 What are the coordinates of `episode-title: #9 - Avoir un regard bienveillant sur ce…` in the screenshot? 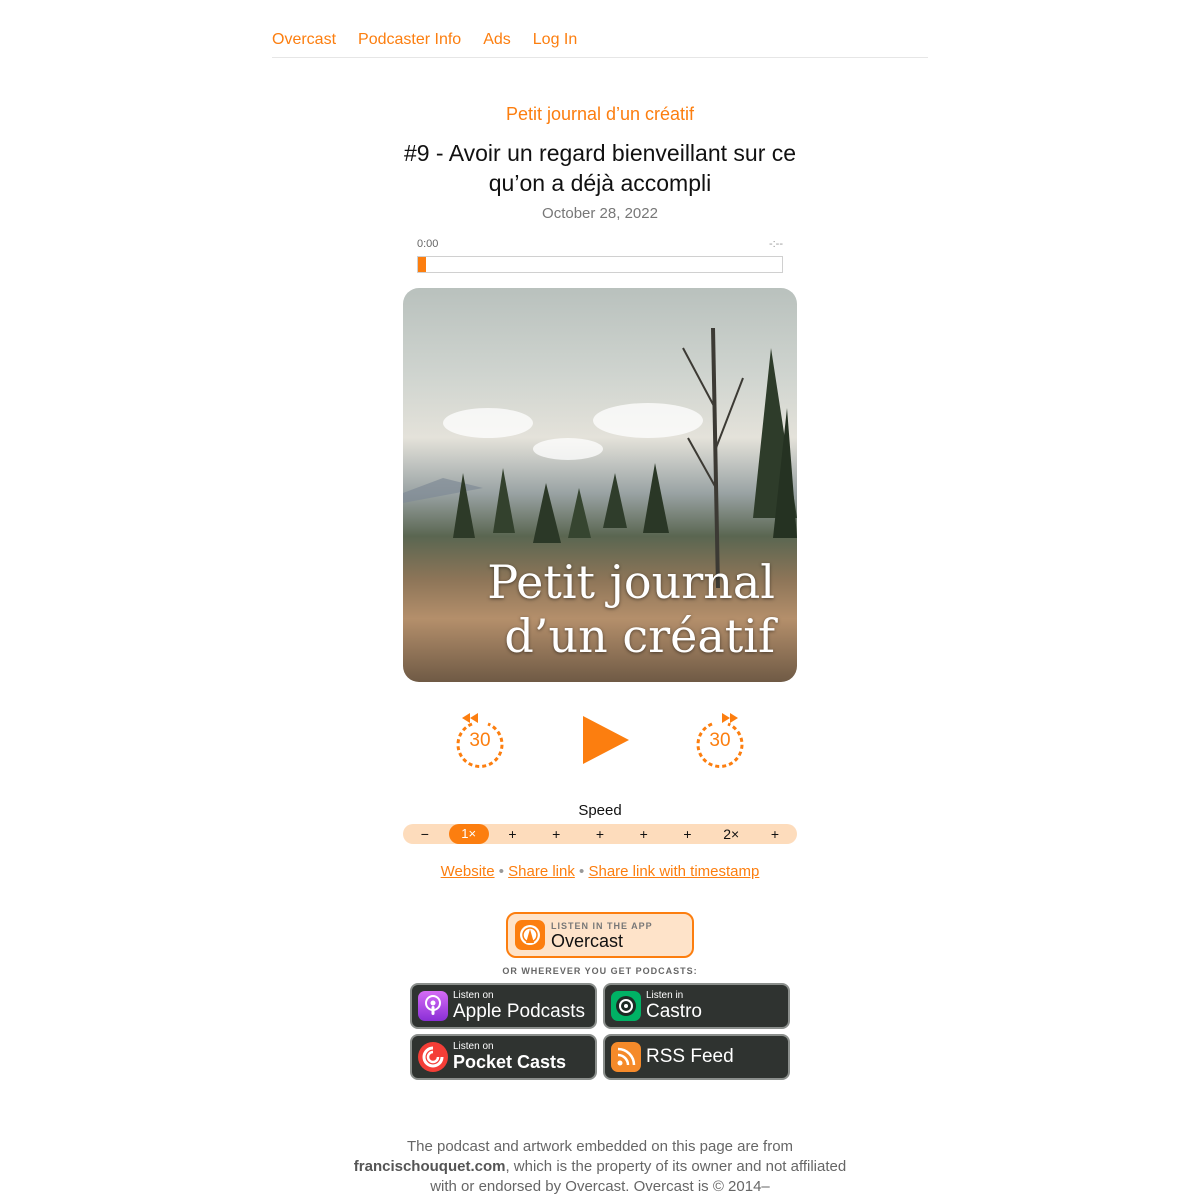 It's located at (600, 168).